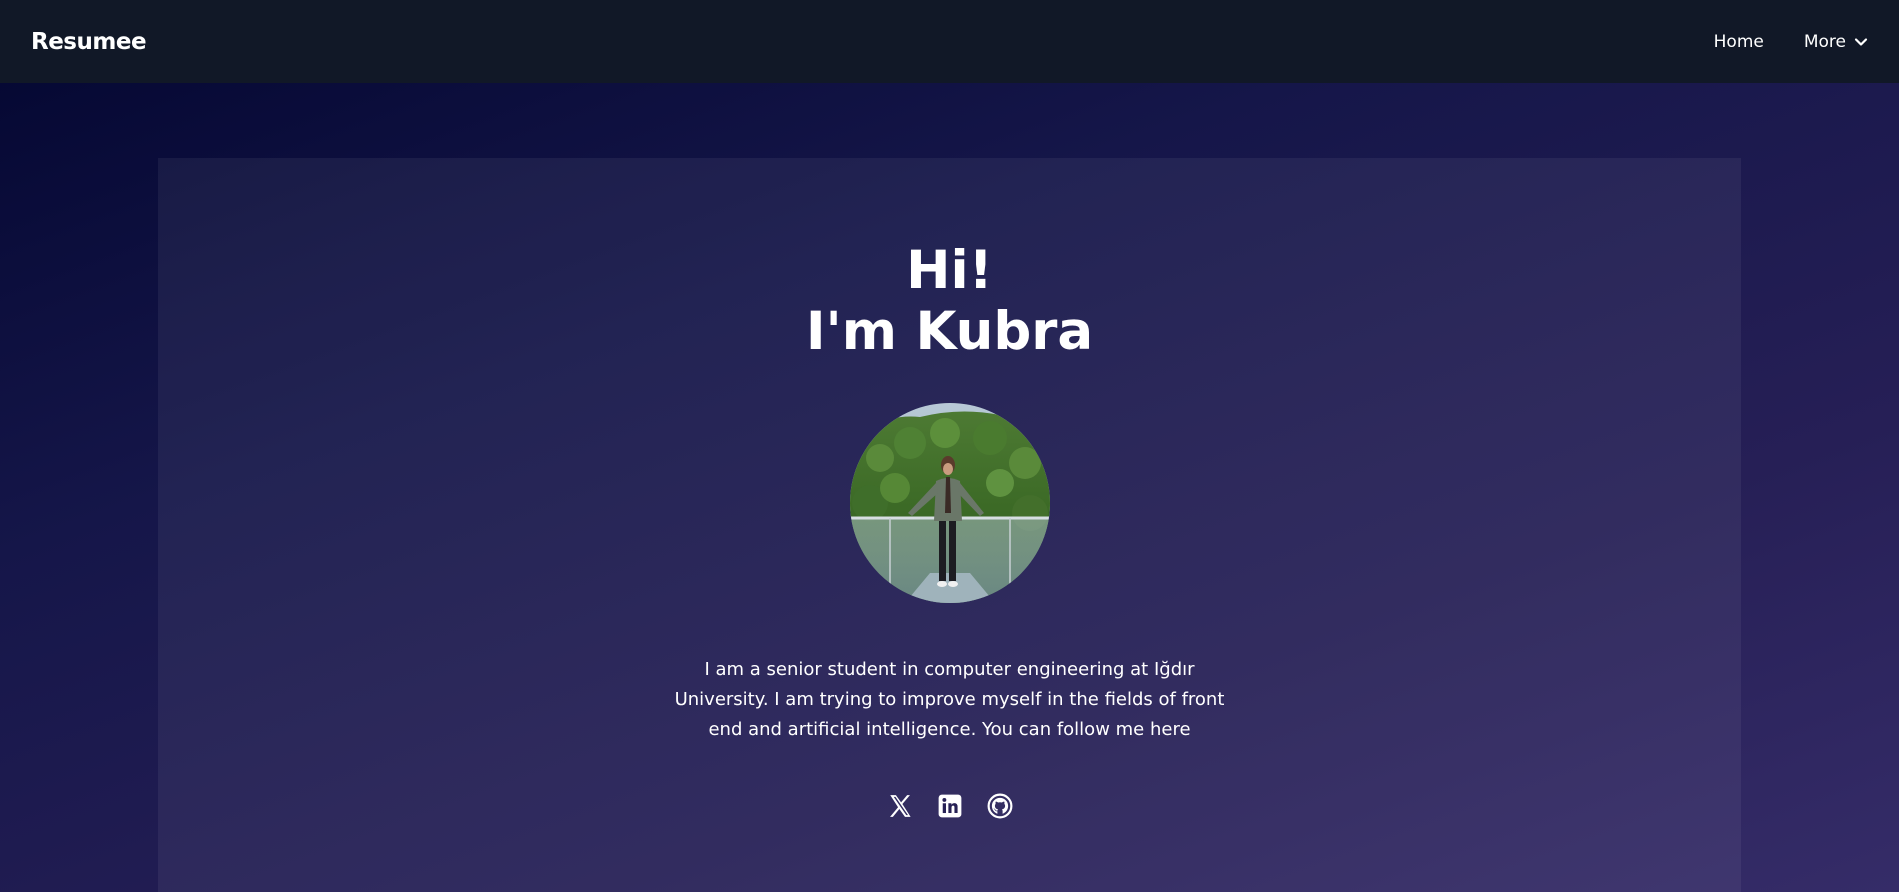 This screenshot has width=1899, height=892. What do you see at coordinates (89, 42) in the screenshot?
I see `brand-logo: Resumee` at bounding box center [89, 42].